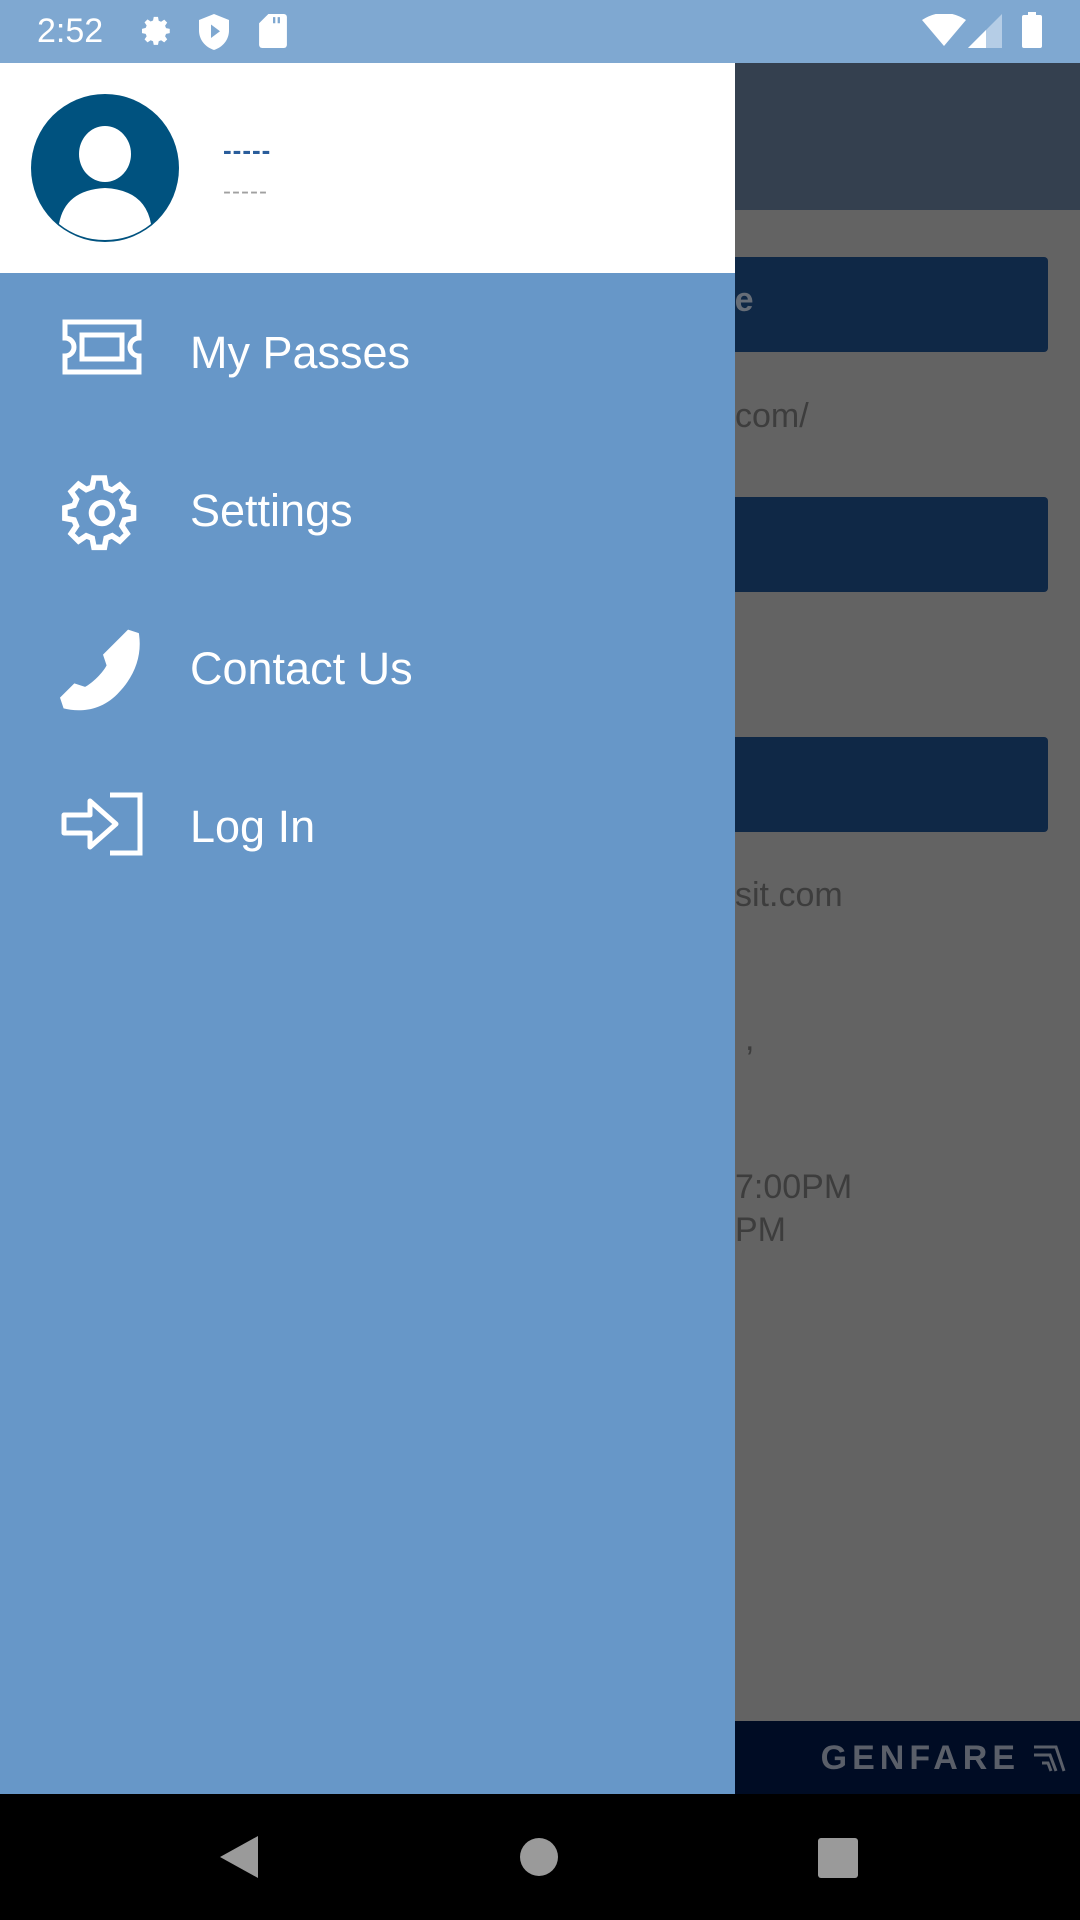 The image size is (1080, 1920). I want to click on wifi-icon, so click(944, 30).